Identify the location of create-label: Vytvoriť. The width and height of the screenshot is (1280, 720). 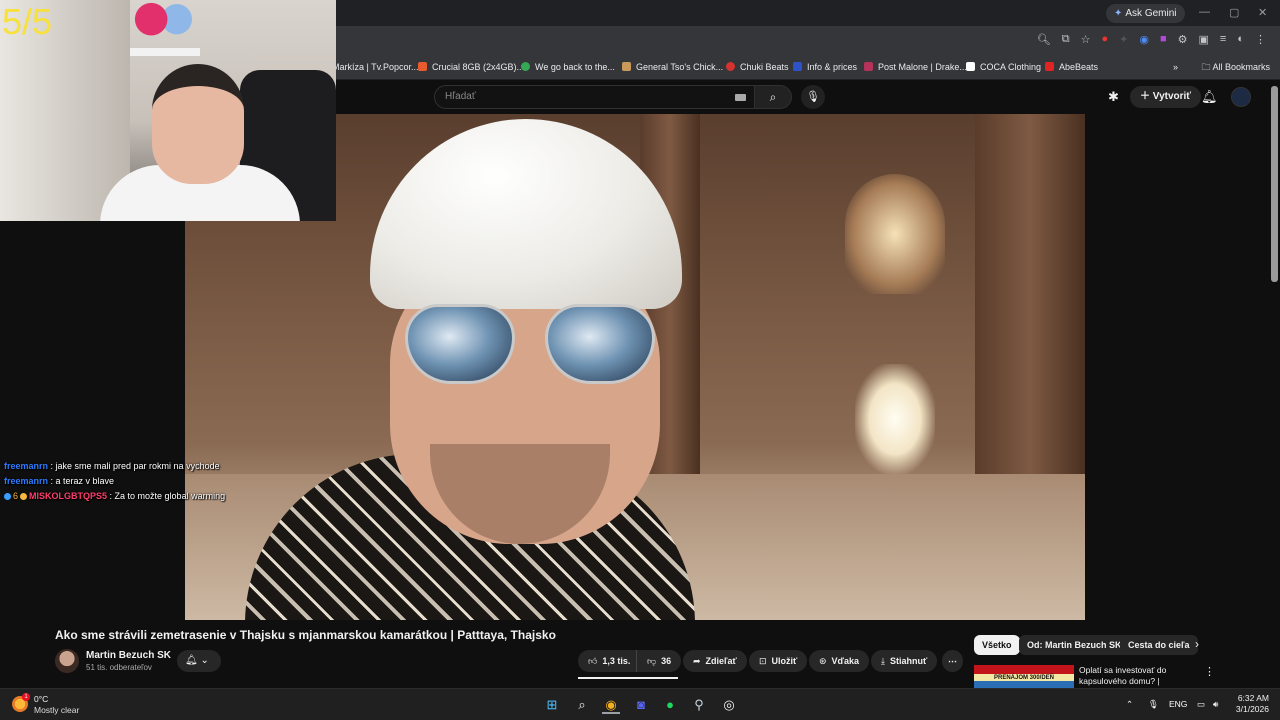
(1172, 96).